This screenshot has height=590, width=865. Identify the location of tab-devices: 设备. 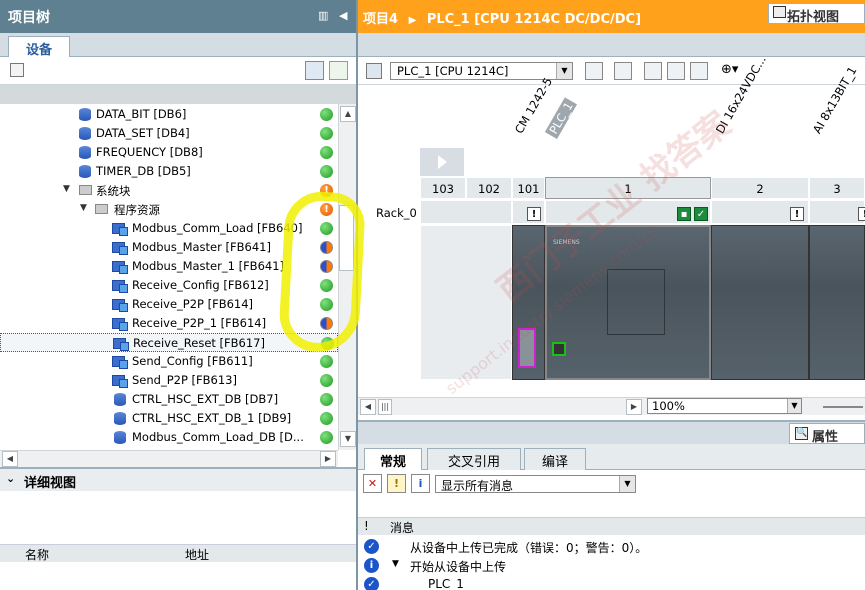
(39, 47).